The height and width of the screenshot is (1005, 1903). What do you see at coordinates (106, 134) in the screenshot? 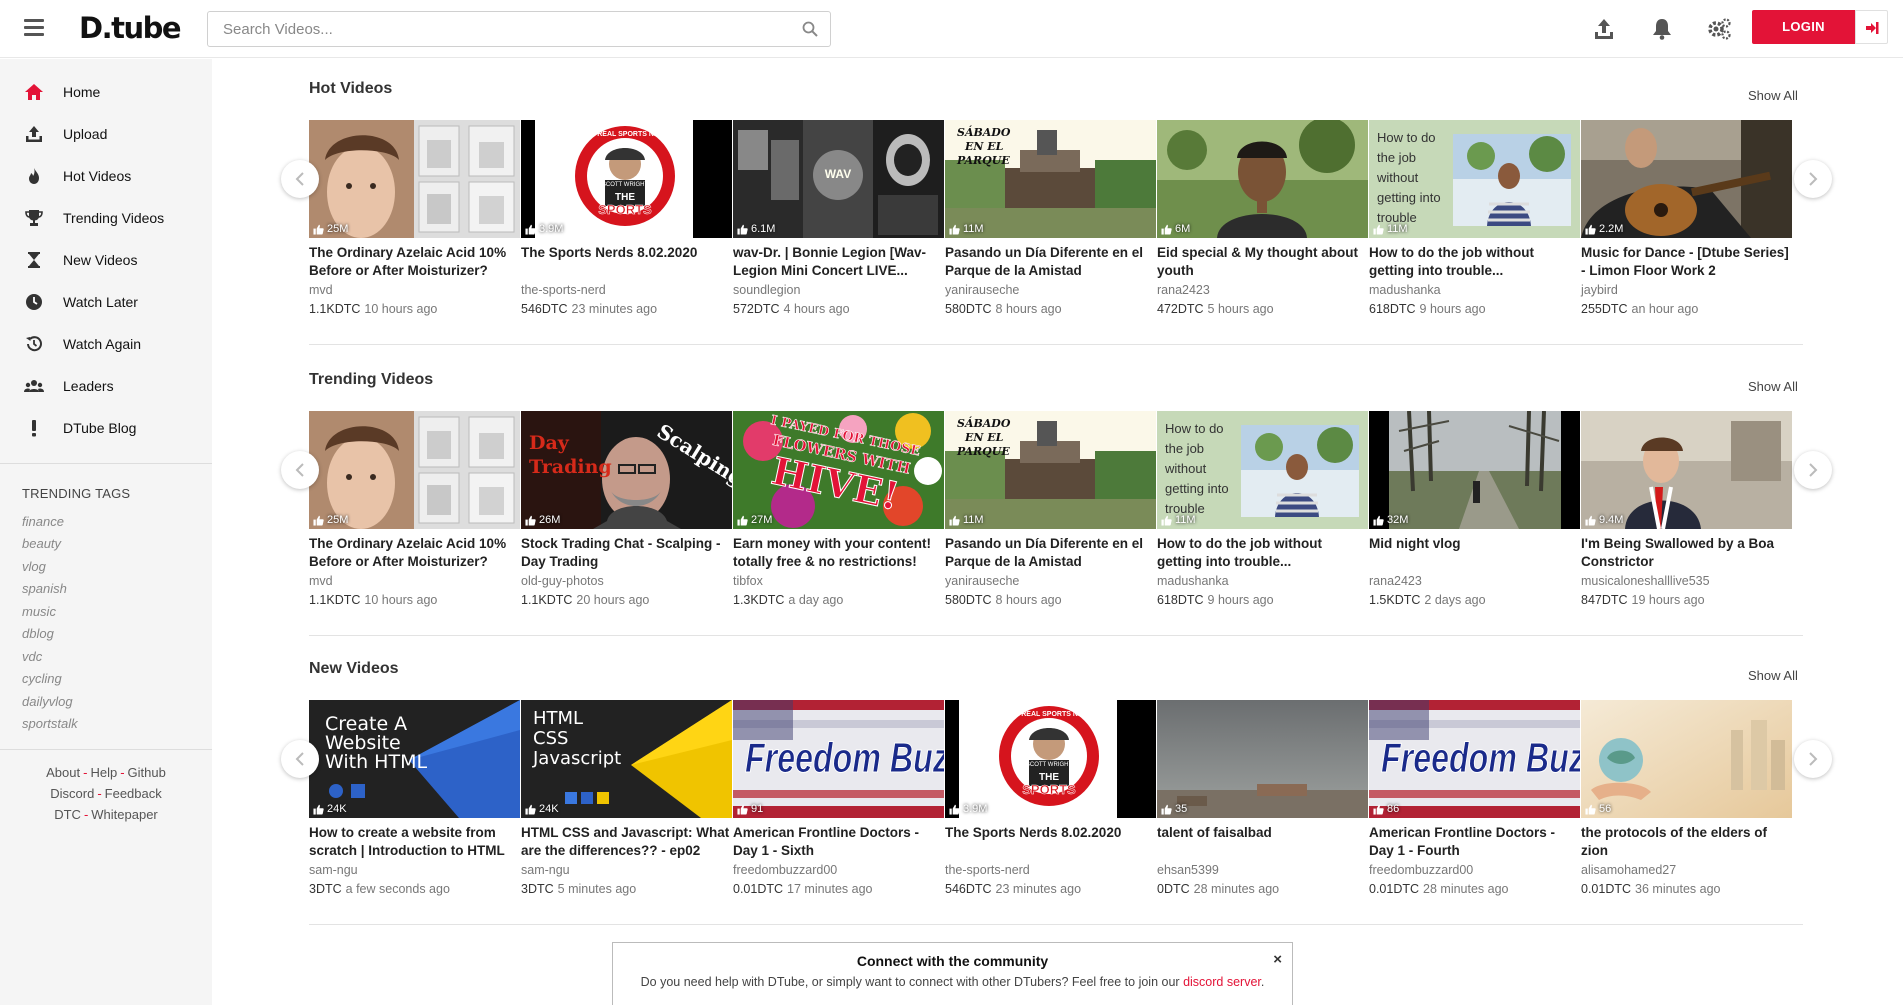
I see `sidebar-item-upload: Upload` at bounding box center [106, 134].